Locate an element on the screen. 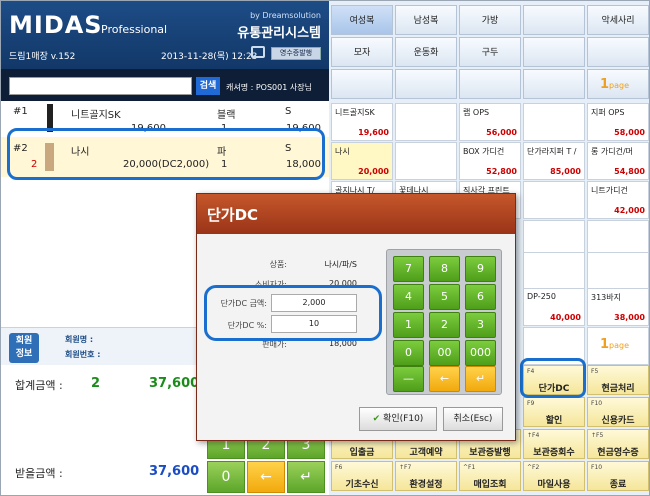 The width and height of the screenshot is (650, 496). search-input is located at coordinates (100, 86).